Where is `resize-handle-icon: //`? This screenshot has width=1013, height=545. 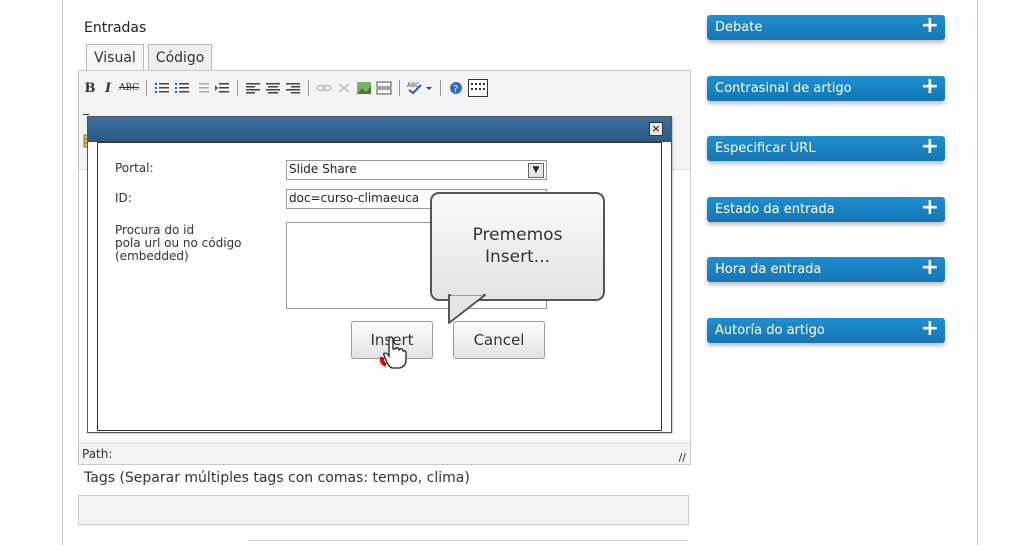 resize-handle-icon: // is located at coordinates (682, 458).